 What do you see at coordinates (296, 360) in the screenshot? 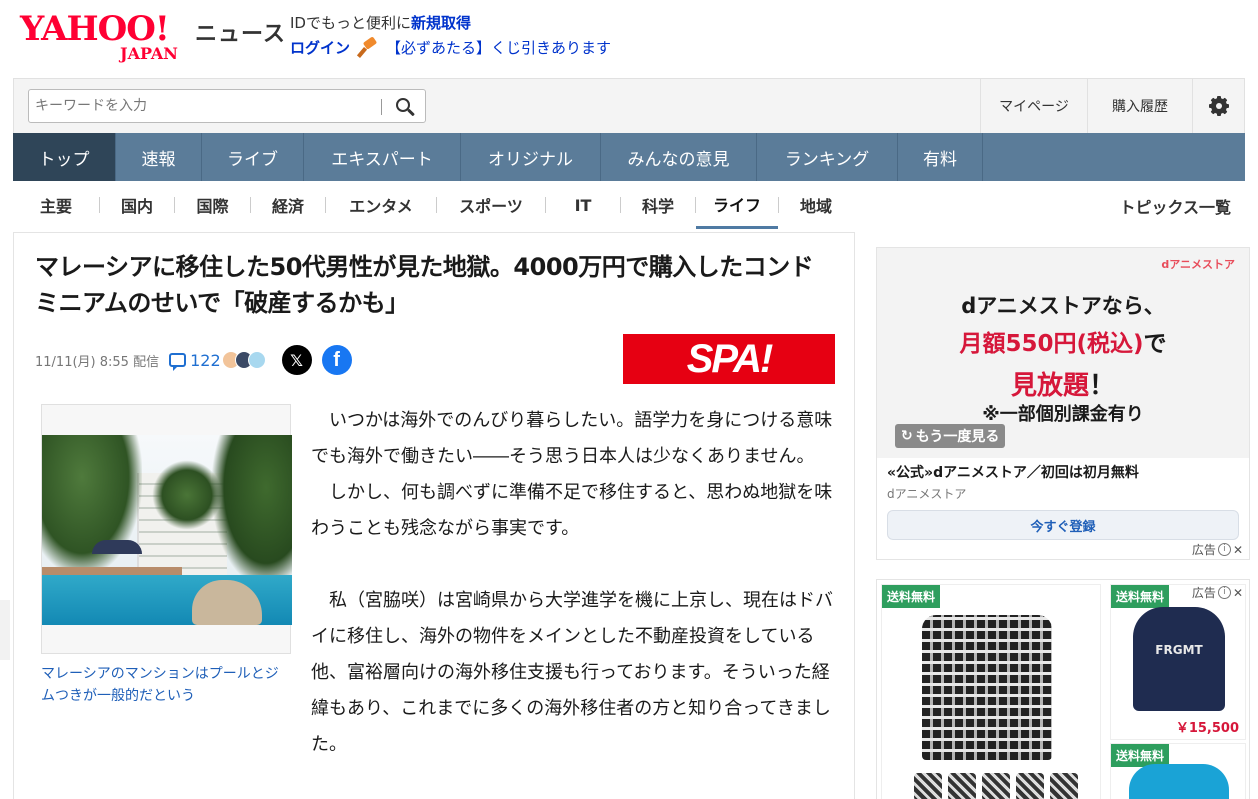
I see `share-x-button: 𝕏` at bounding box center [296, 360].